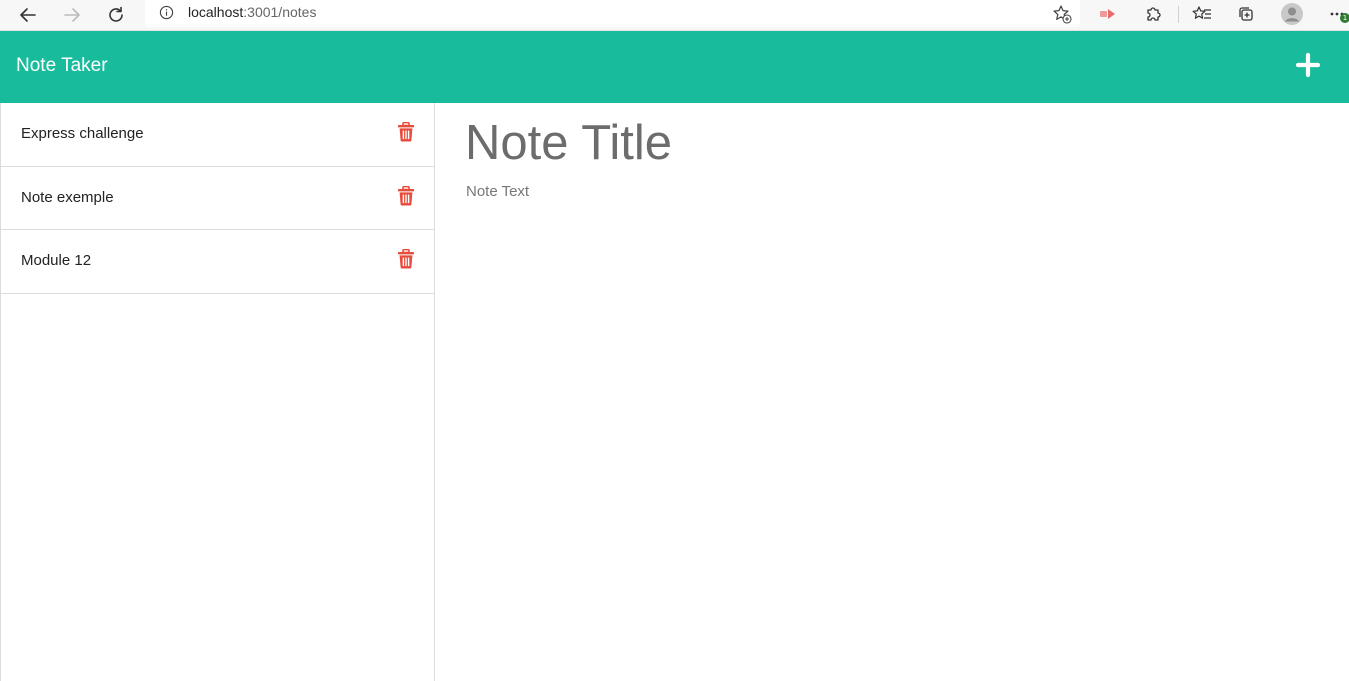 This screenshot has width=1349, height=681. I want to click on toolbar-divider, so click(1178, 14).